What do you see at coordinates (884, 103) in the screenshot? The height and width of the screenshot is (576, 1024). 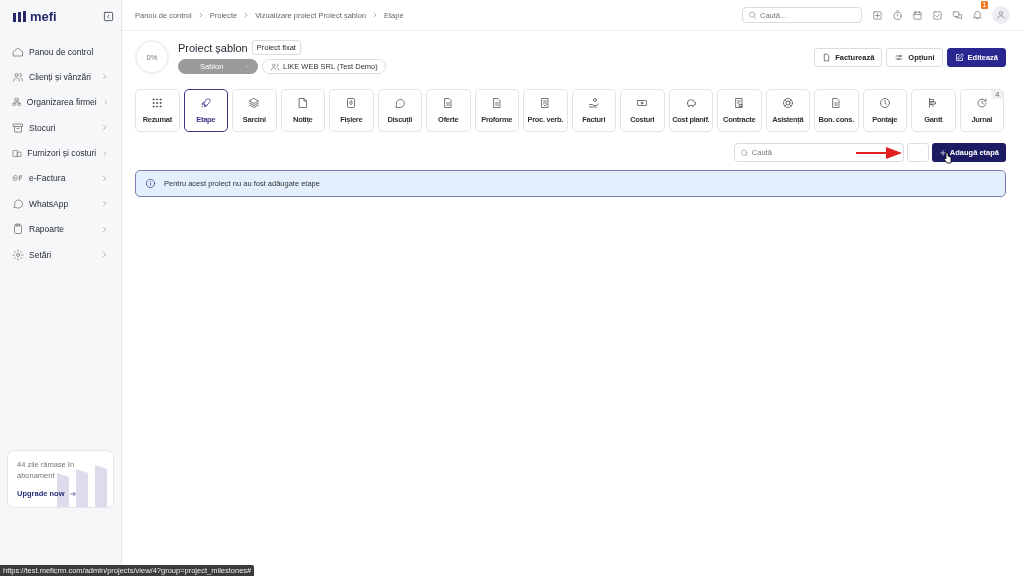 I see `clock-icon` at bounding box center [884, 103].